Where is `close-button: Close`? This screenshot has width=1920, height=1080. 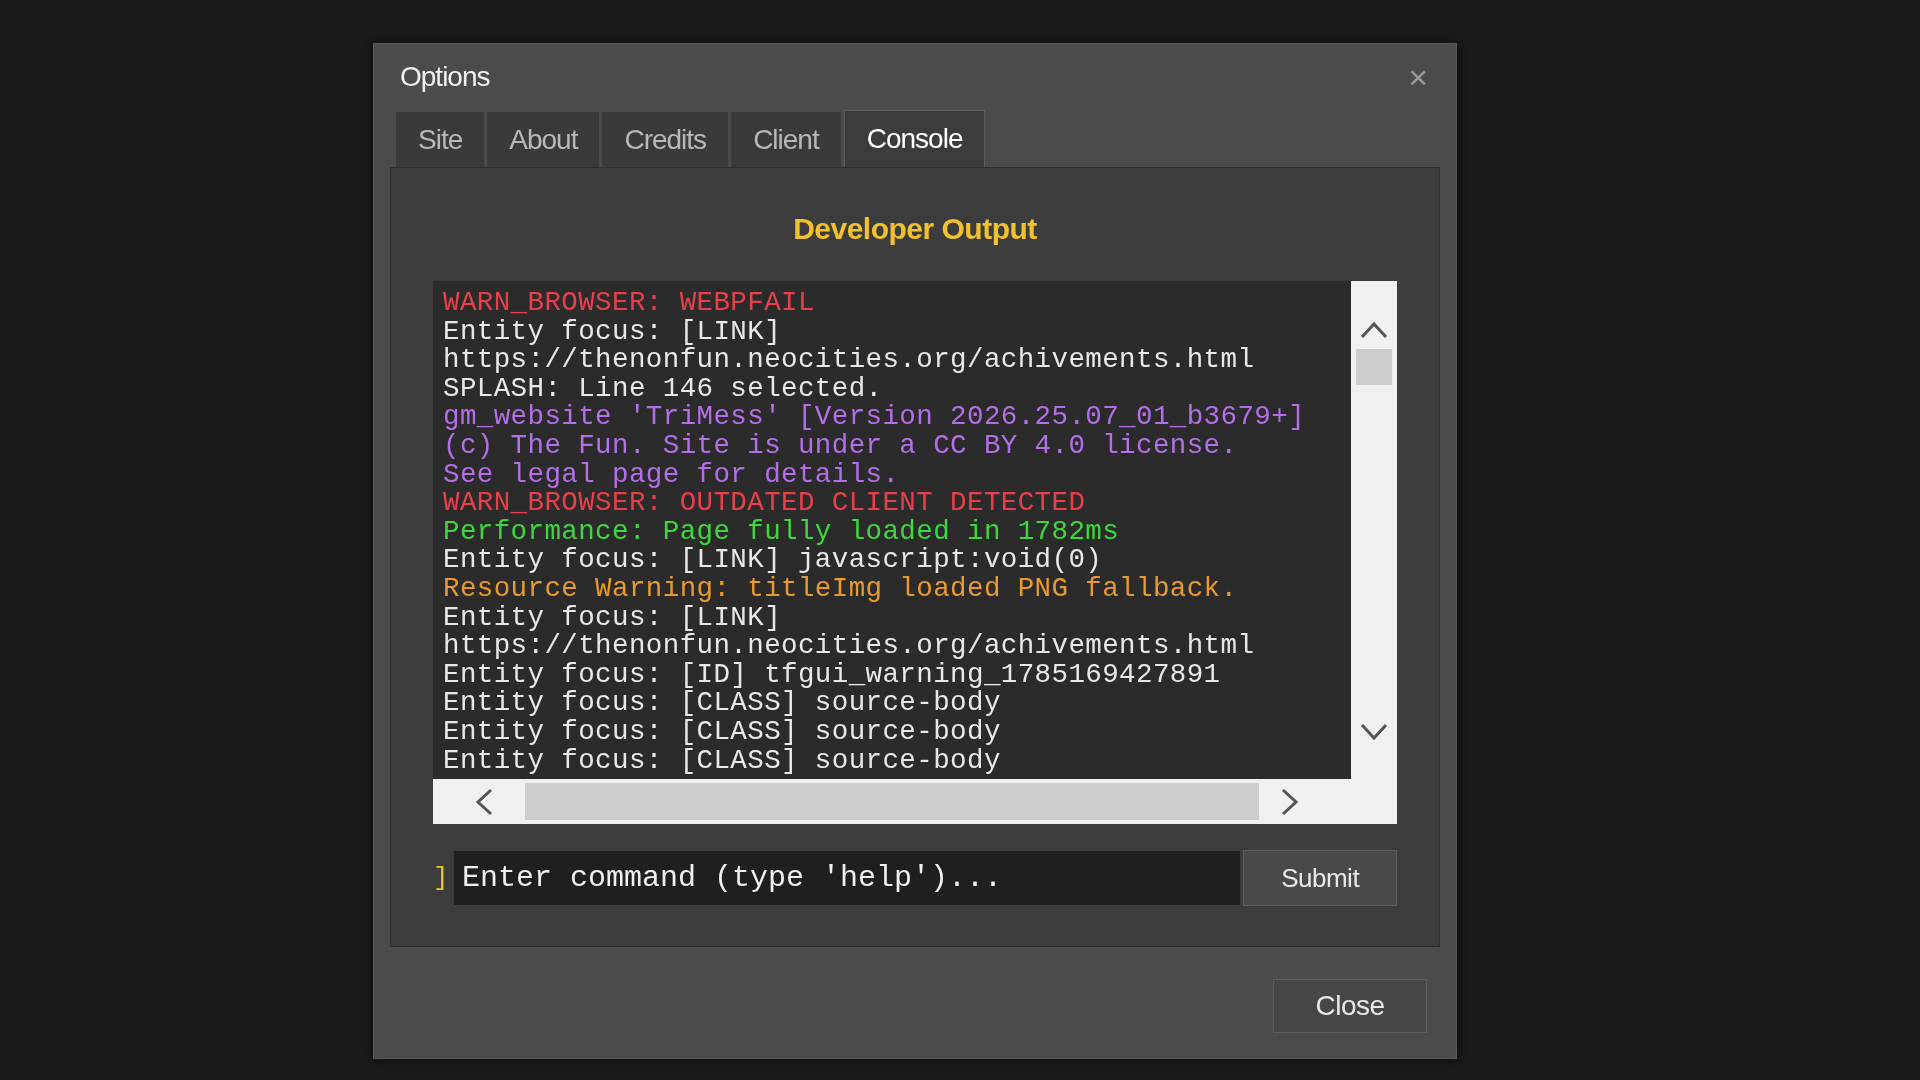
close-button: Close is located at coordinates (1350, 1006).